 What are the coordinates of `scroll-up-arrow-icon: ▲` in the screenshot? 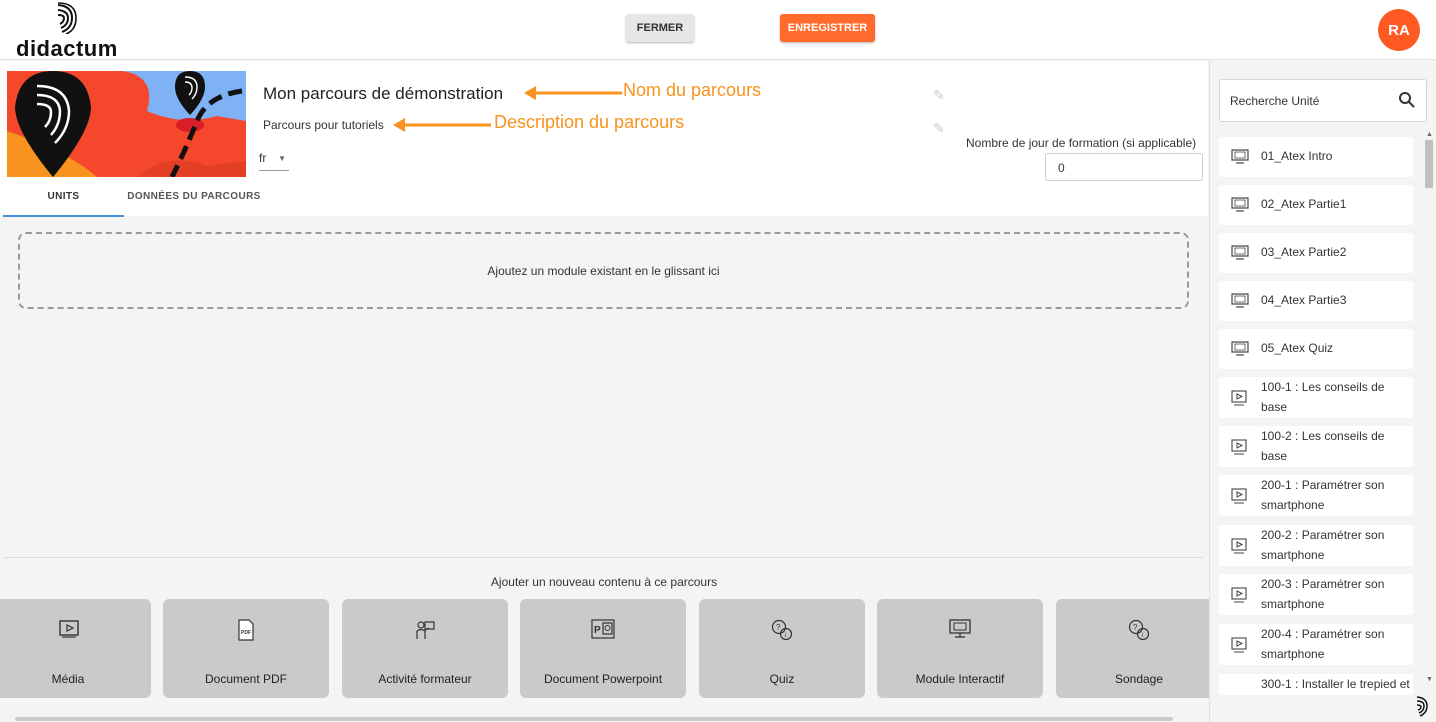 It's located at (1429, 134).